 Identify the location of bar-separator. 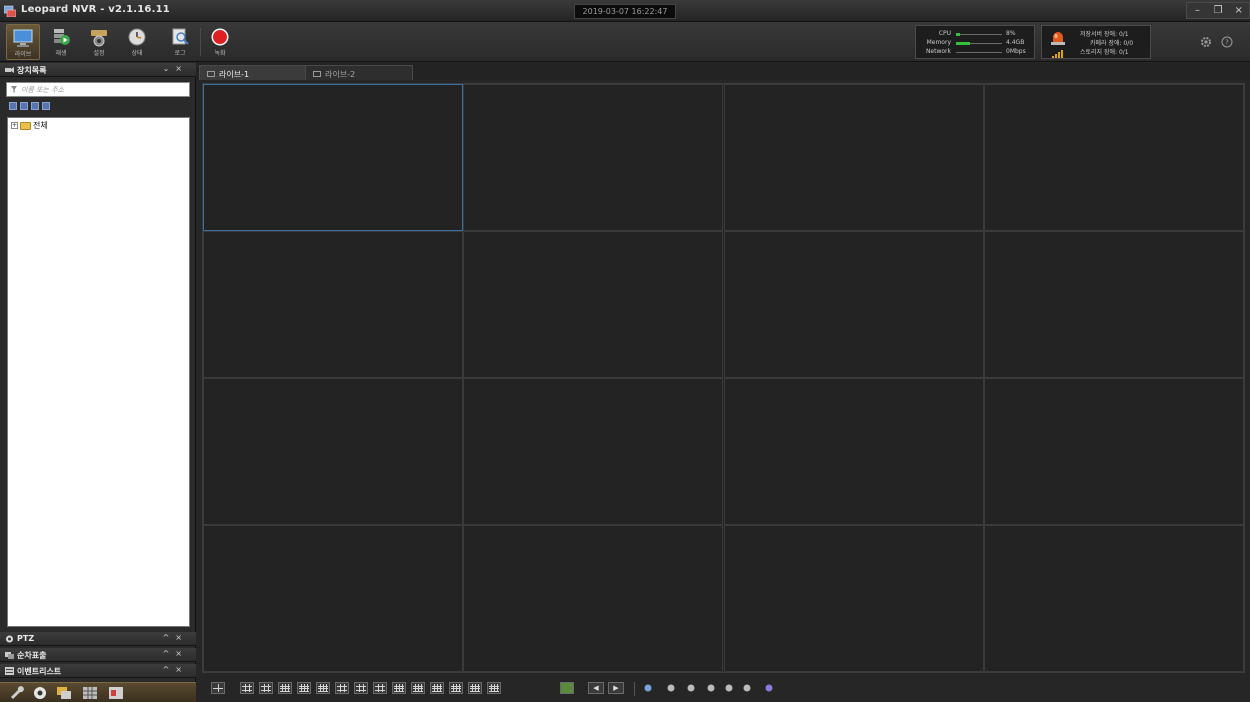
(634, 689).